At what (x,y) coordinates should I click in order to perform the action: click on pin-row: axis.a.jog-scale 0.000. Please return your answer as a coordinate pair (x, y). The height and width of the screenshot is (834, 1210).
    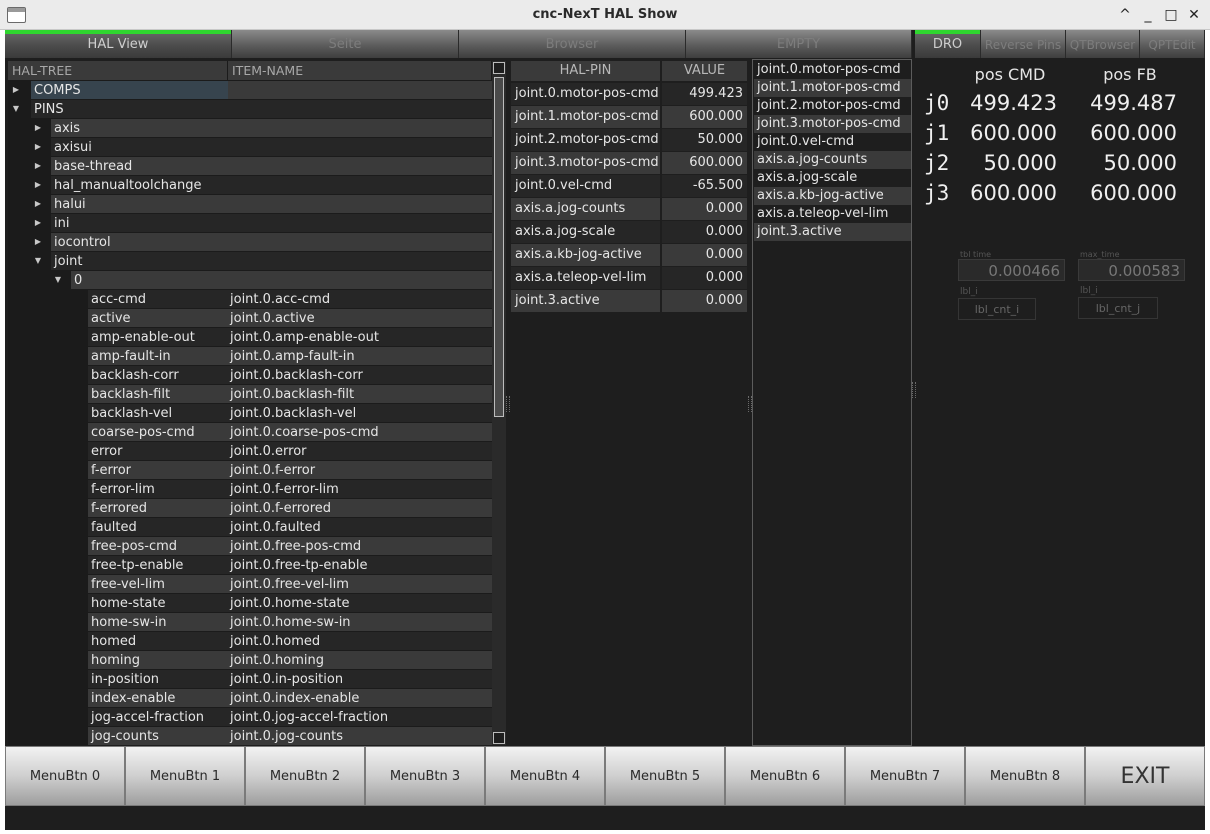
    Looking at the image, I should click on (629, 232).